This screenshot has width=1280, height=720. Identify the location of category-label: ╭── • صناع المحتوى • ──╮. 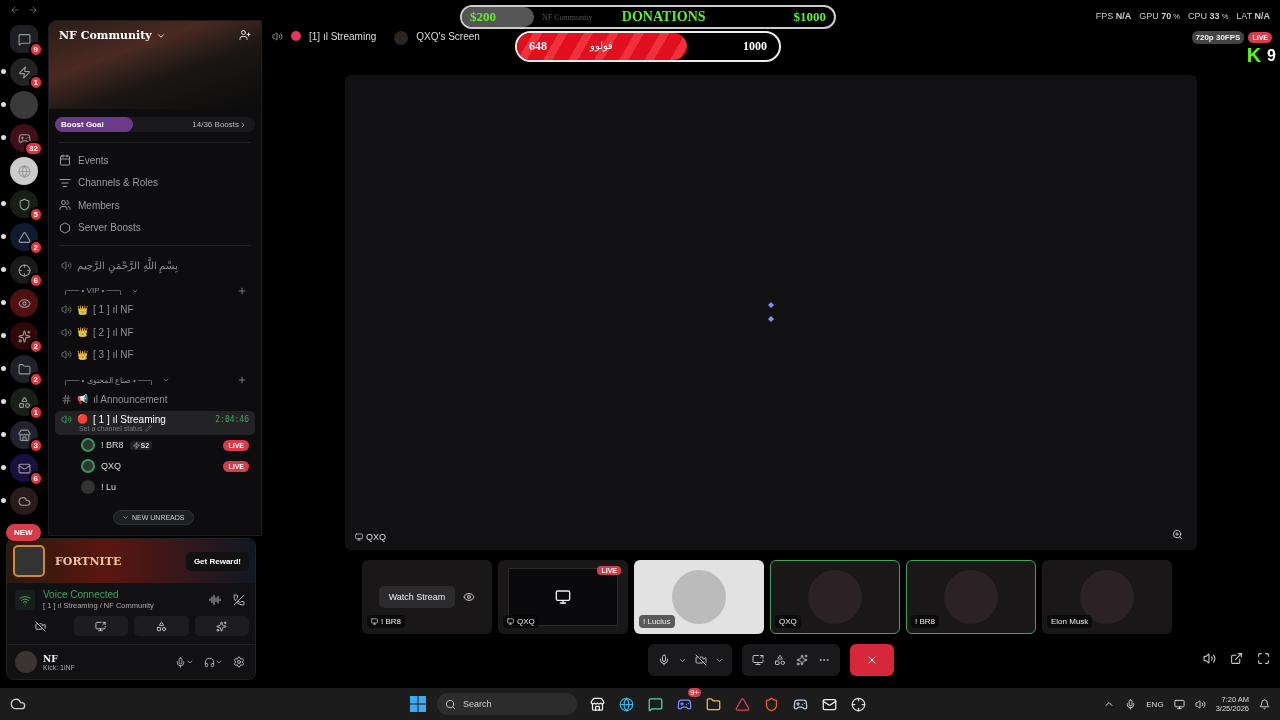
(109, 380).